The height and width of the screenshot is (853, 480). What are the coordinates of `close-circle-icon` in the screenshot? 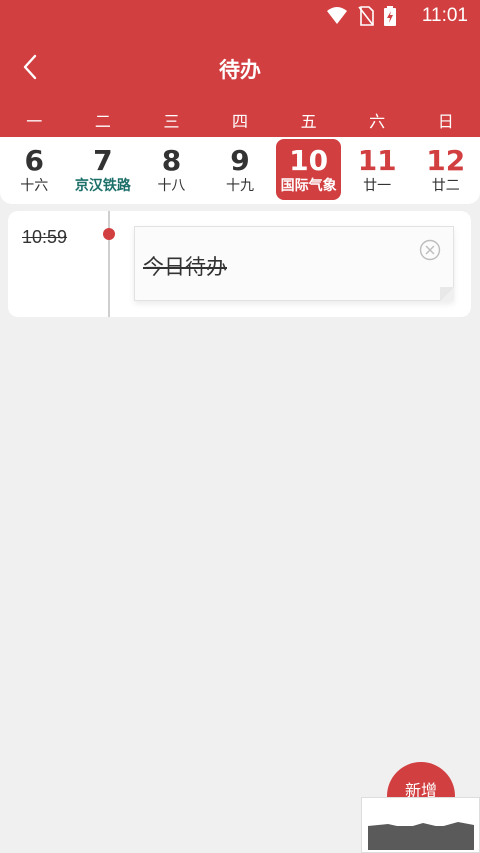 It's located at (430, 250).